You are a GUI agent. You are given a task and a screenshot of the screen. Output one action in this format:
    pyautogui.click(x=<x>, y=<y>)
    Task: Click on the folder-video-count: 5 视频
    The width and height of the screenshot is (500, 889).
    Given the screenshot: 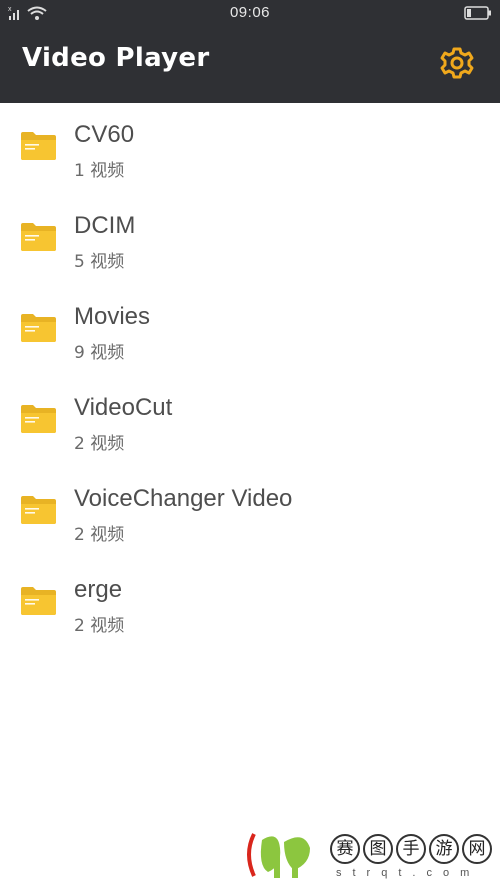 What is the action you would take?
    pyautogui.click(x=99, y=262)
    